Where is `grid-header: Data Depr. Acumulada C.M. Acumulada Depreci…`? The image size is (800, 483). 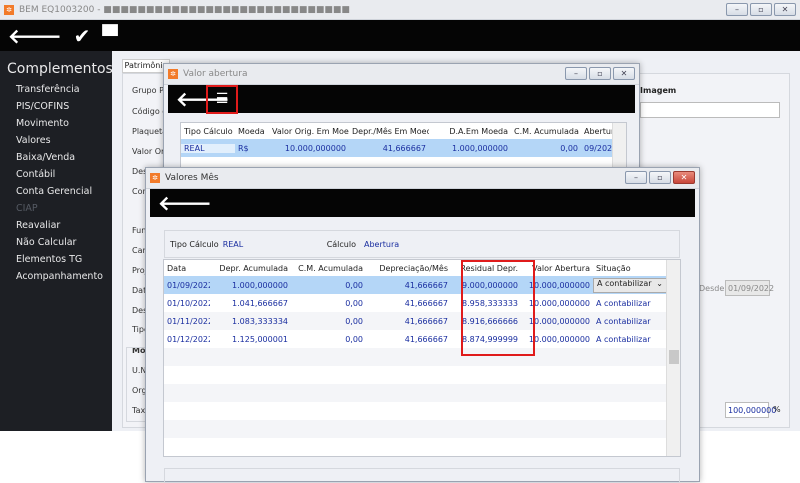
grid-header: Data Depr. Acumulada C.M. Acumulada Depreci… is located at coordinates (422, 268).